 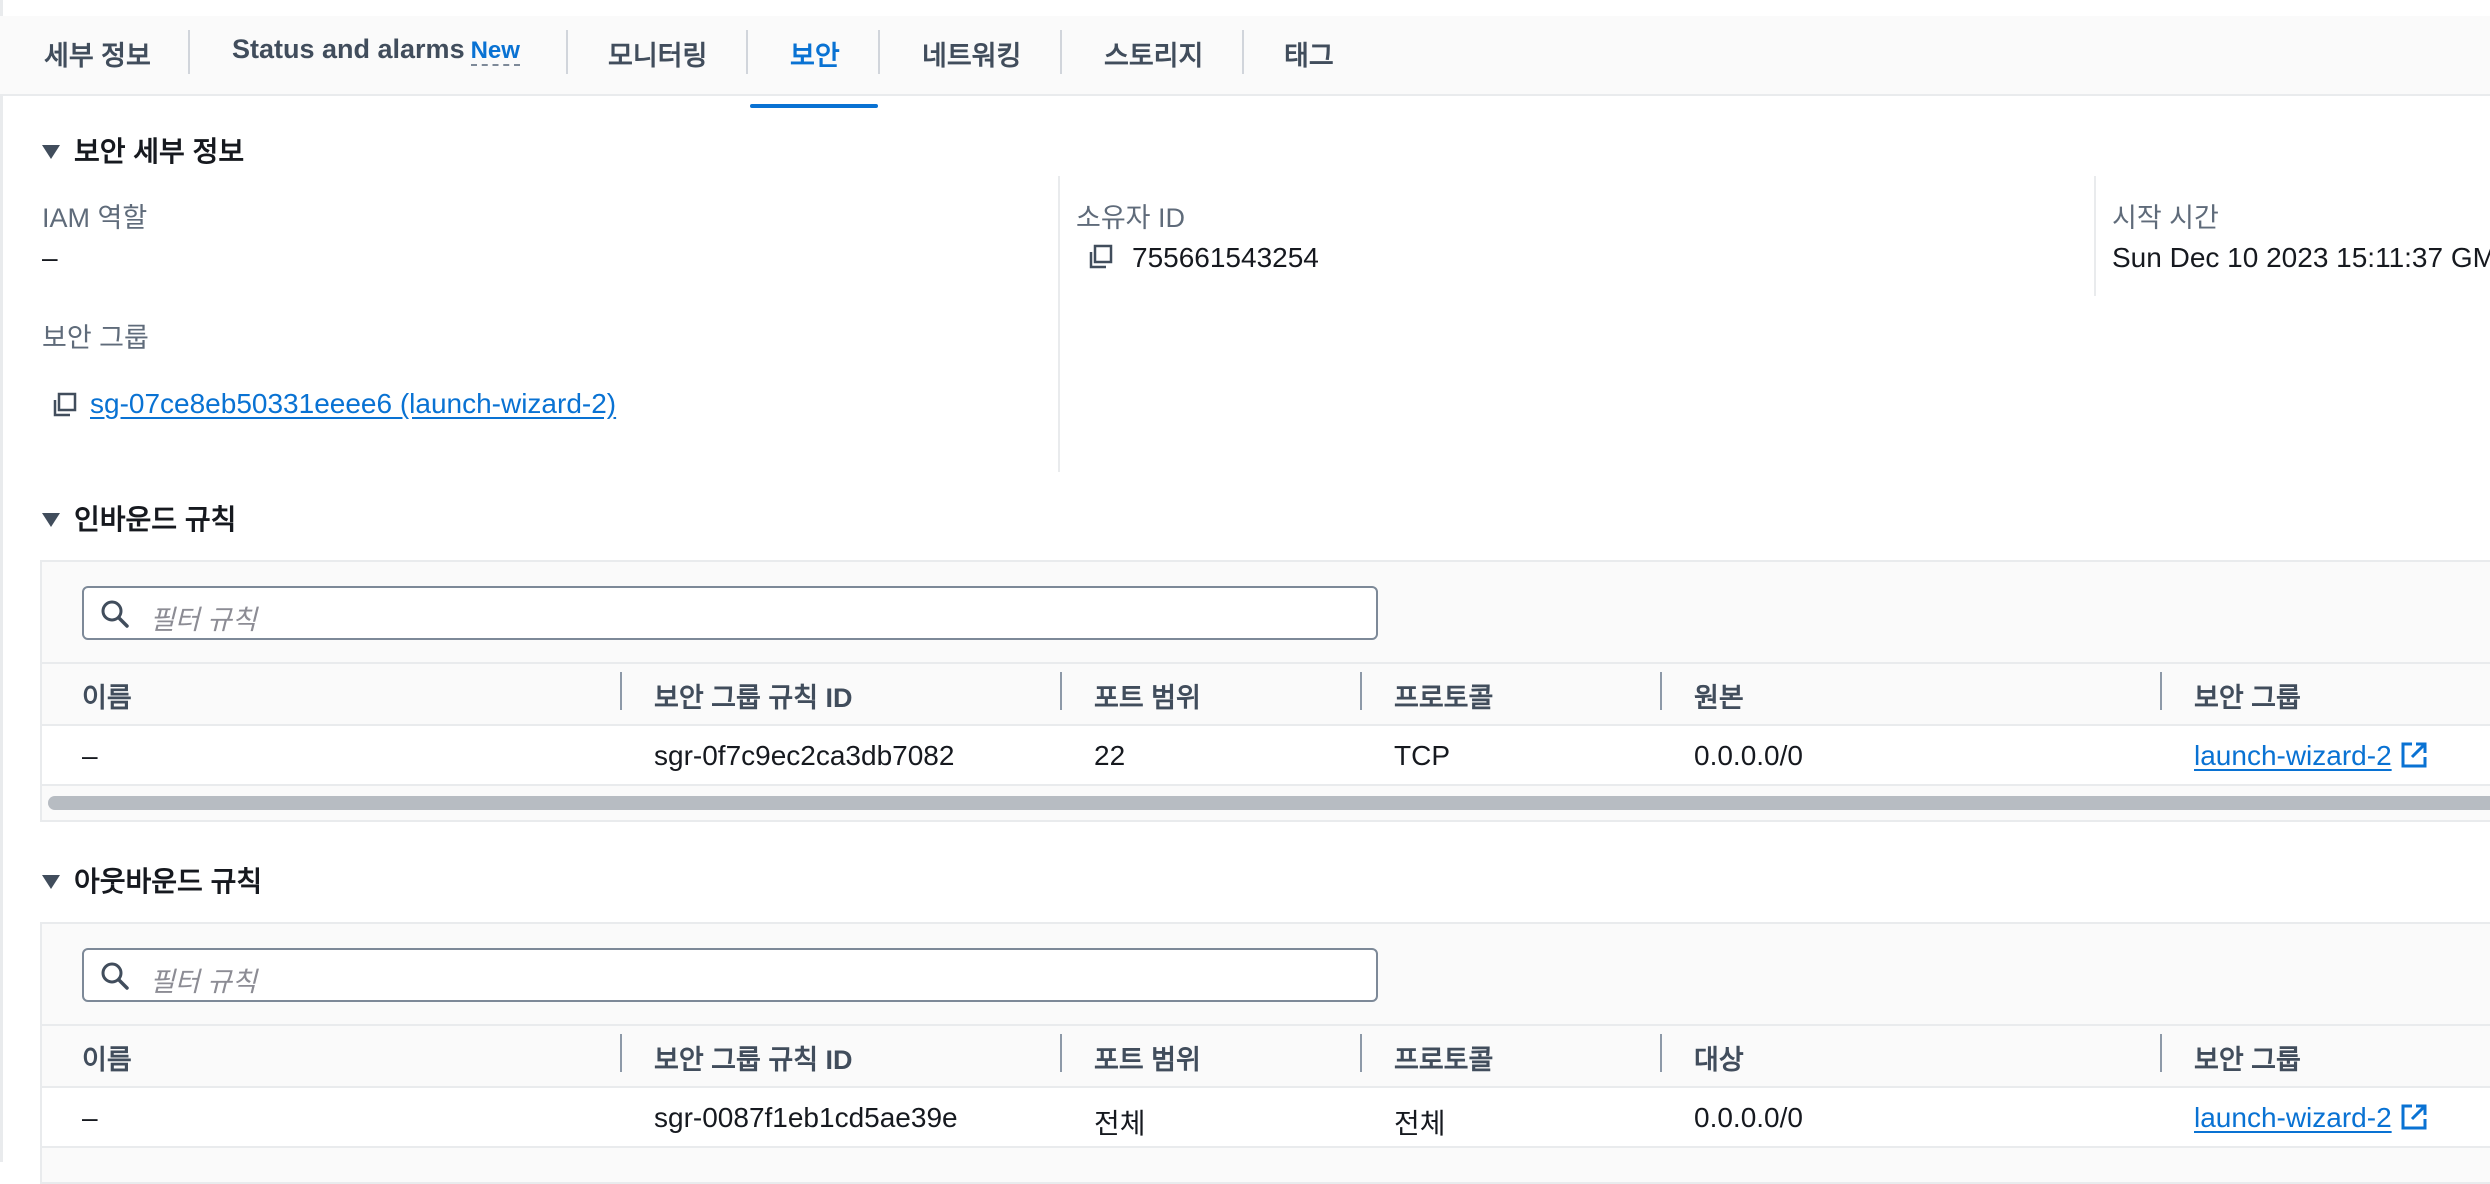 What do you see at coordinates (1110, 755) in the screenshot?
I see `cell-port-range: 22` at bounding box center [1110, 755].